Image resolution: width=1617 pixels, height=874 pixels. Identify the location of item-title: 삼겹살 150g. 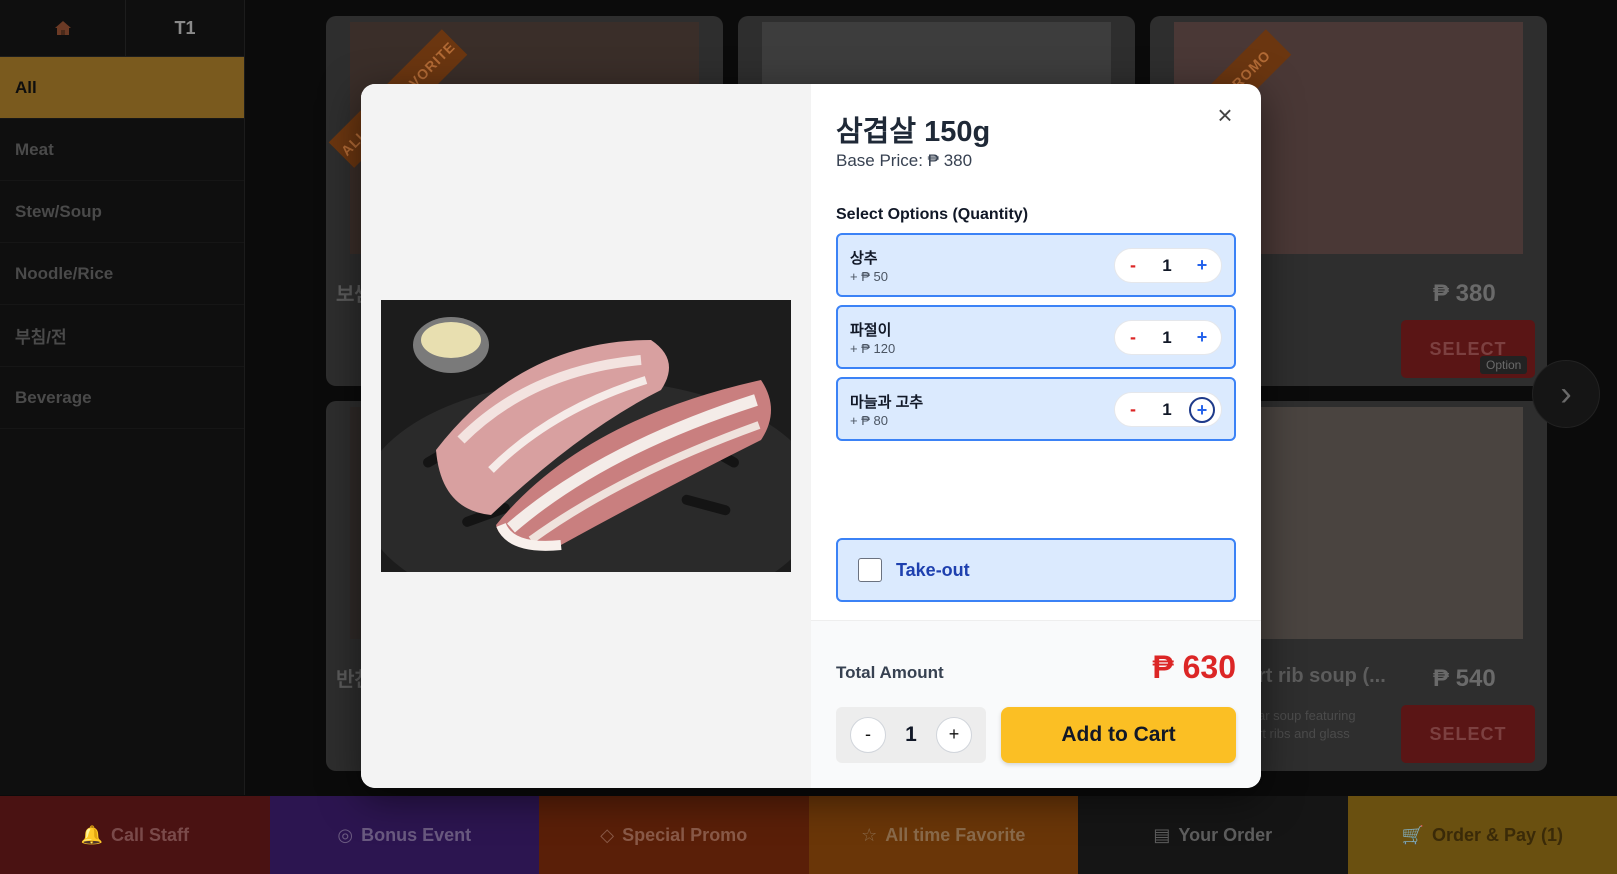
(913, 132).